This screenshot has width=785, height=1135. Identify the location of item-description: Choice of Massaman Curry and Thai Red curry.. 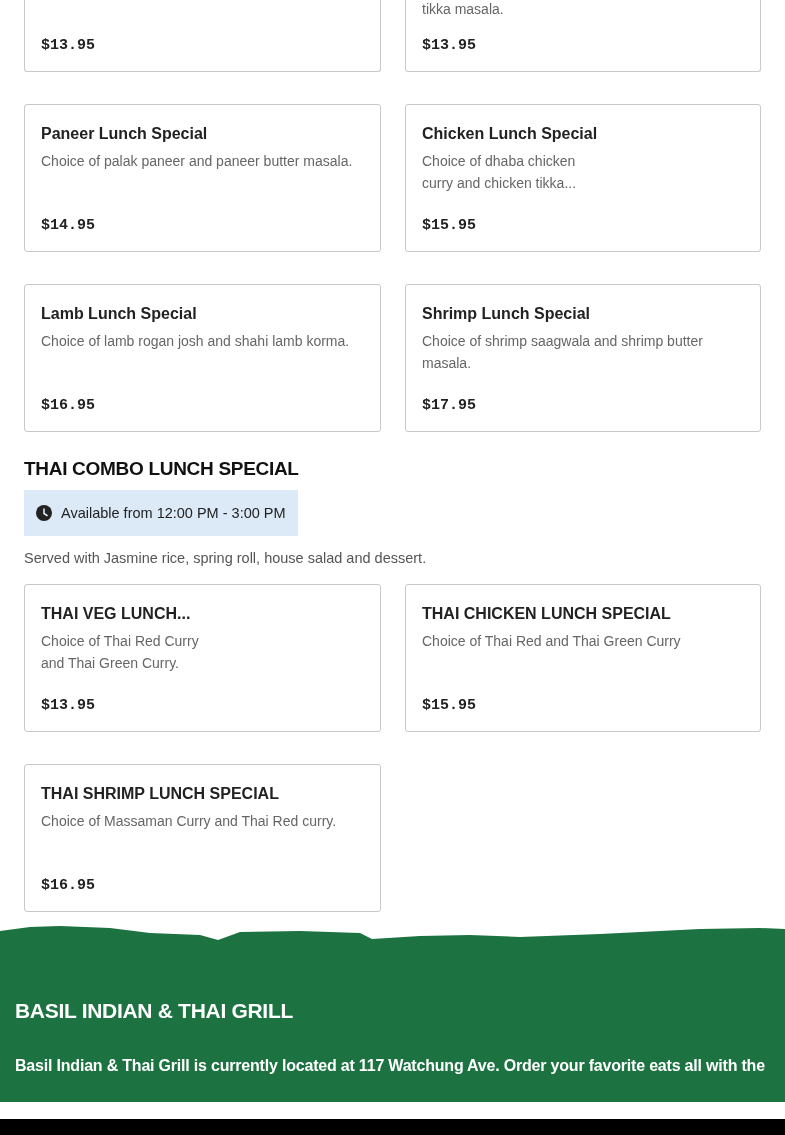
(189, 821).